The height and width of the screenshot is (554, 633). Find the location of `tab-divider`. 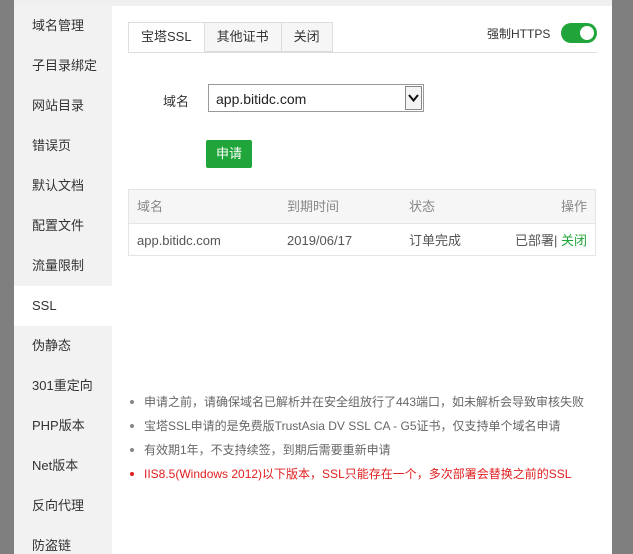

tab-divider is located at coordinates (362, 52).